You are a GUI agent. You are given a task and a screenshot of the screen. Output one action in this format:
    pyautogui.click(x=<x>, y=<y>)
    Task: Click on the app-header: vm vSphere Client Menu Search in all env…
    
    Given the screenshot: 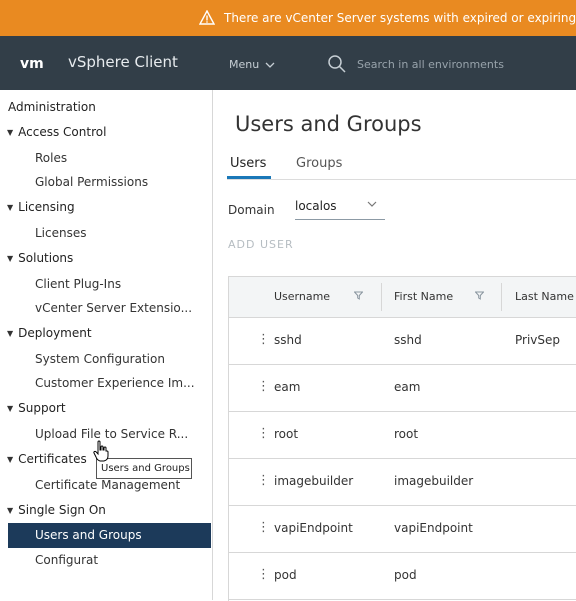 What is the action you would take?
    pyautogui.click(x=288, y=63)
    